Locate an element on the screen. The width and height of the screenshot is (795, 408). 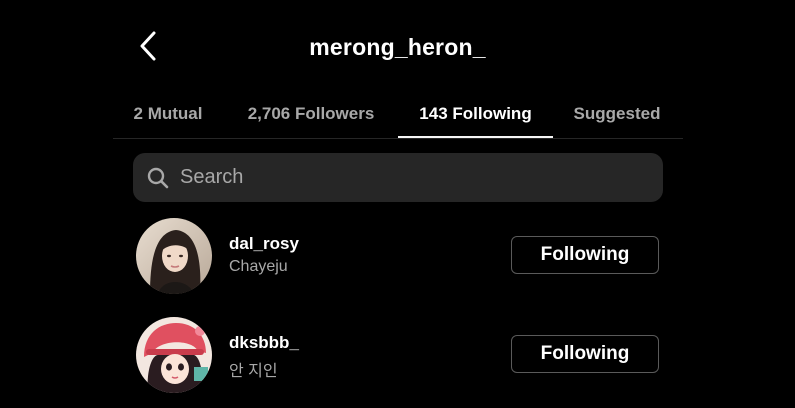
tab-mutual: 2 Mutual is located at coordinates (168, 113).